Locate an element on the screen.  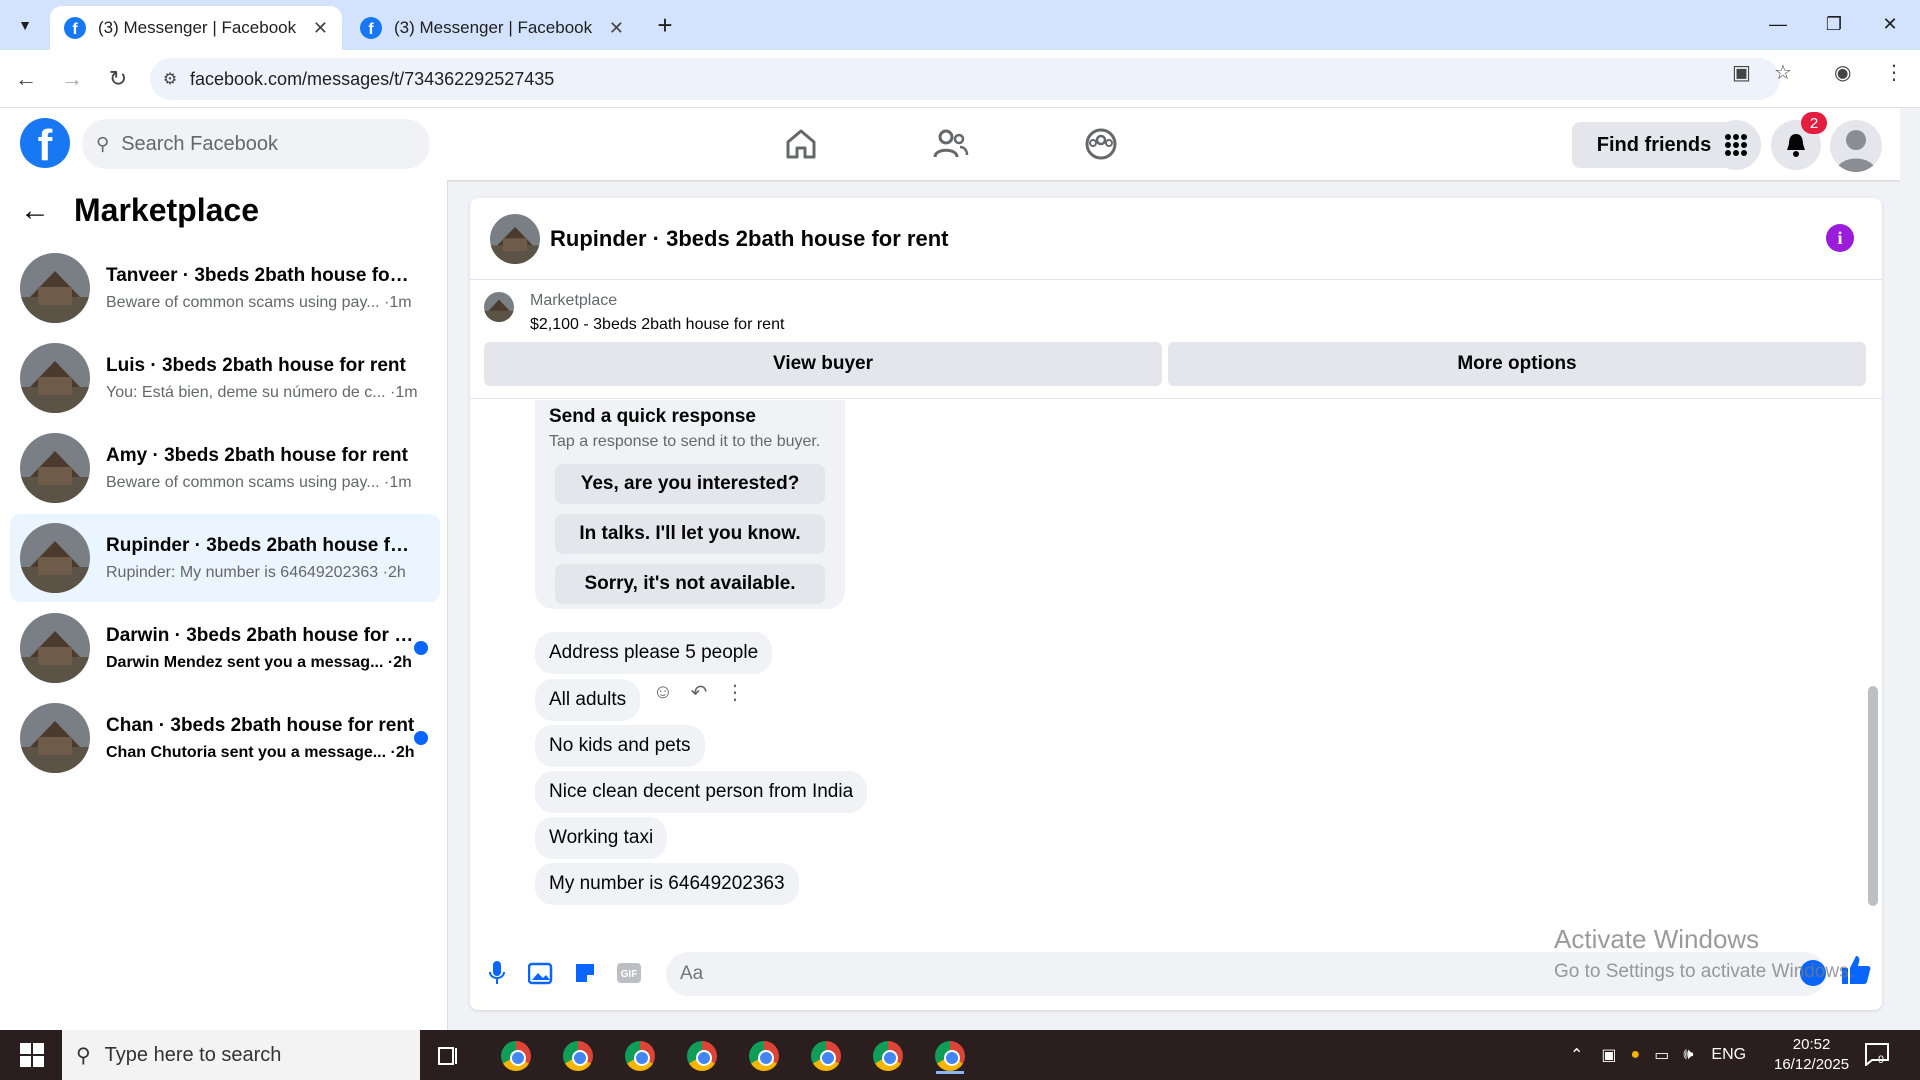
browser-tab-active: f (3) Messenger | Facebook ✕ is located at coordinates (196, 28).